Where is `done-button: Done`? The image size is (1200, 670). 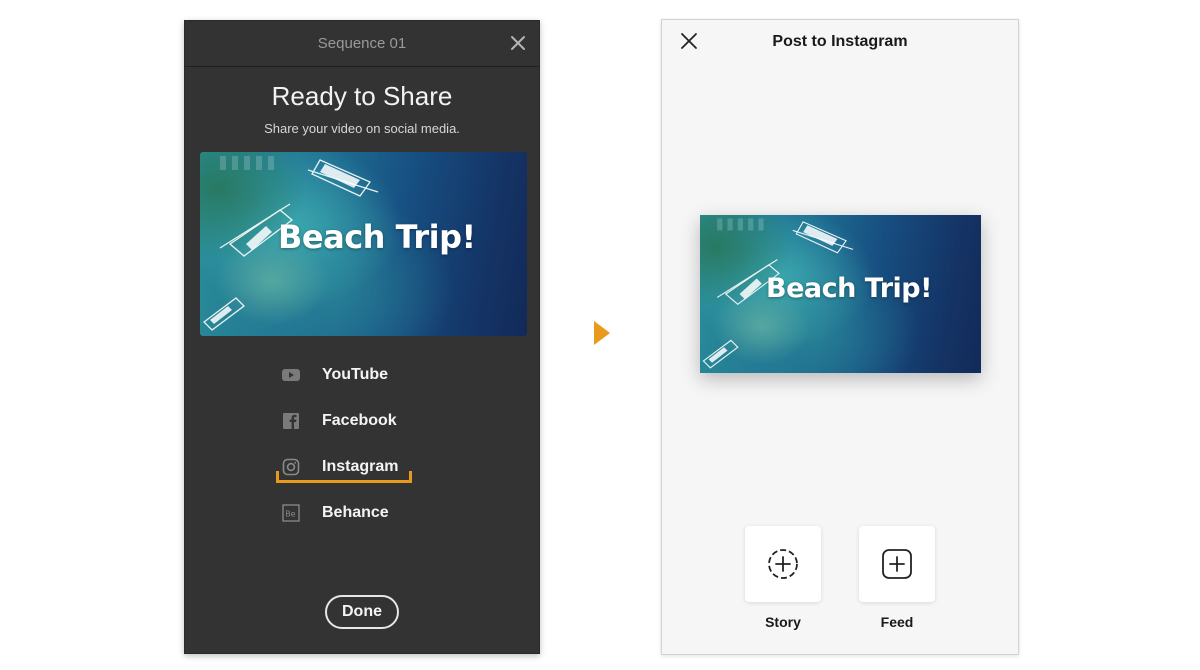 done-button: Done is located at coordinates (362, 612).